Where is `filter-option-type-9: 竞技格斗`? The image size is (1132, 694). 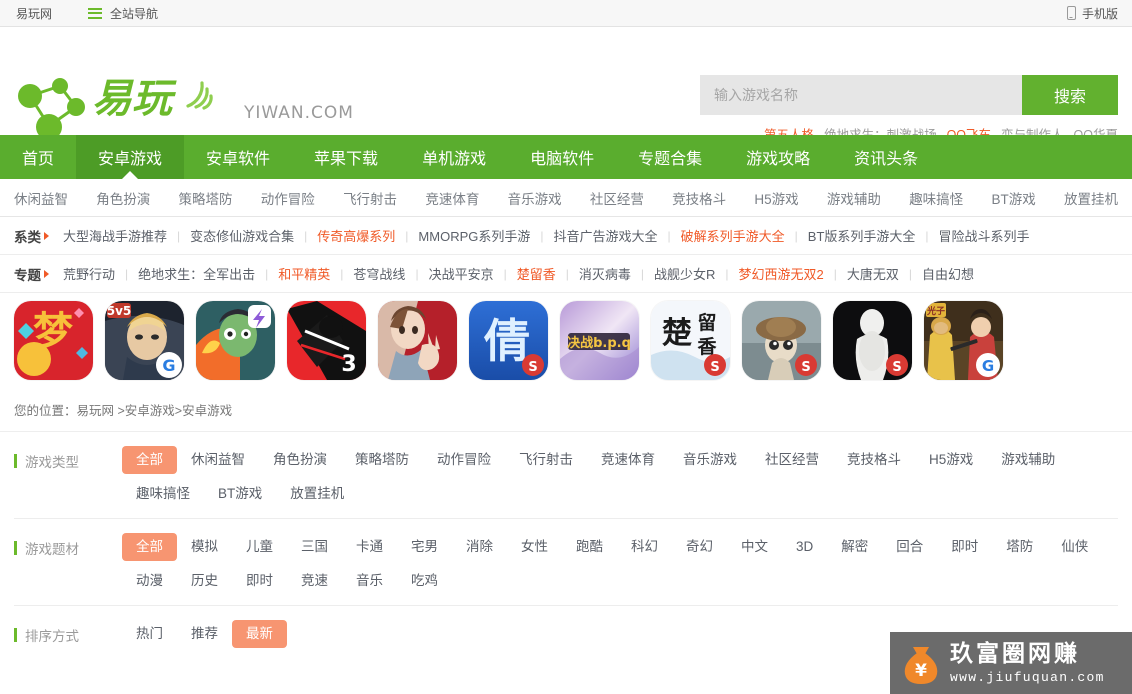
filter-option-type-9: 竞技格斗 is located at coordinates (874, 460).